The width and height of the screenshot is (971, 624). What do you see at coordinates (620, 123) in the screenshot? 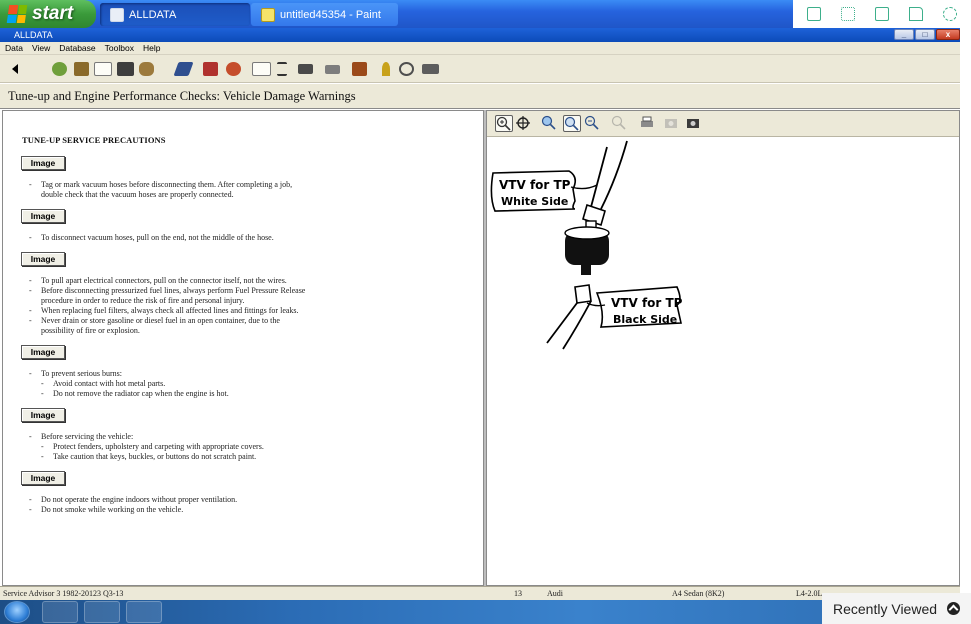
I see `zoom-disabled-icon` at bounding box center [620, 123].